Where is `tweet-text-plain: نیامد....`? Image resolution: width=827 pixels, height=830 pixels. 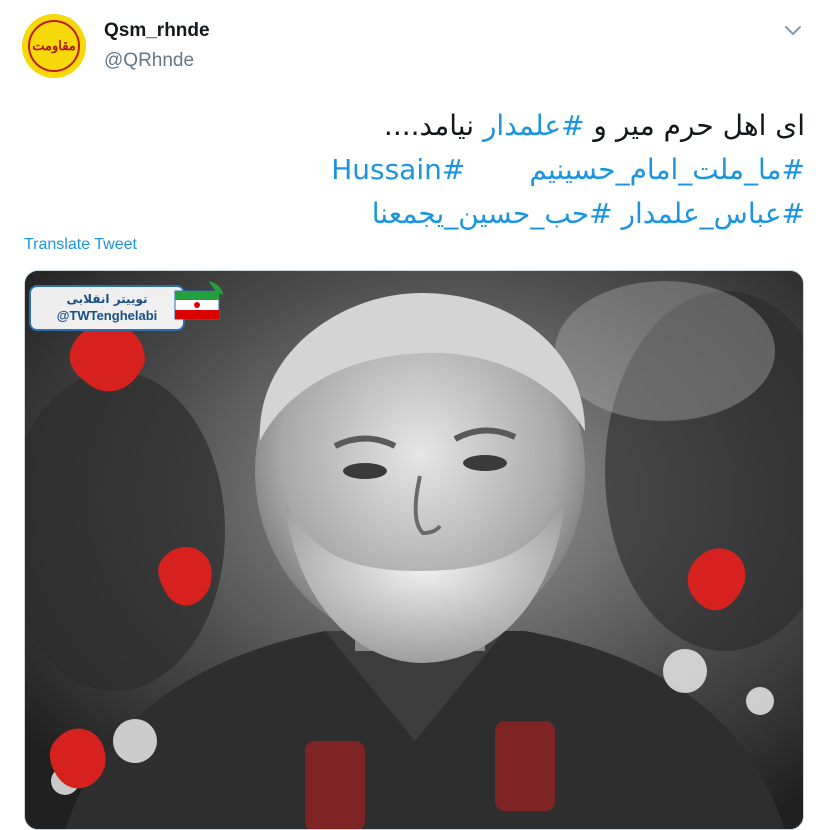
tweet-text-plain: نیامد.... is located at coordinates (433, 125).